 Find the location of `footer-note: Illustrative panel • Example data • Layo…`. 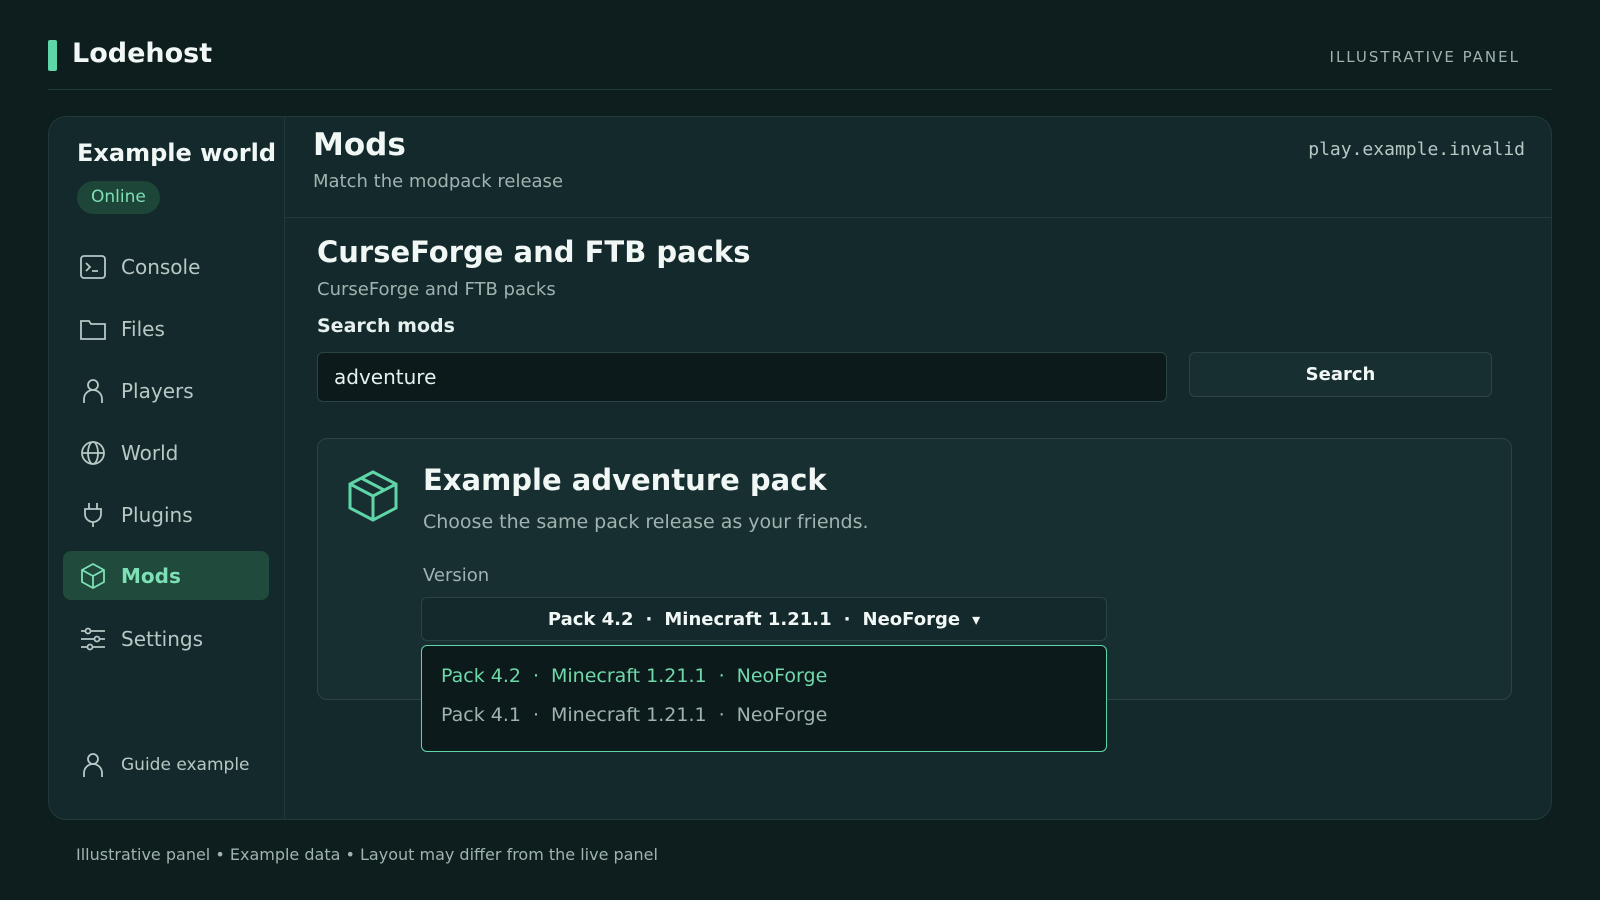

footer-note: Illustrative panel • Example data • Layo… is located at coordinates (367, 854).